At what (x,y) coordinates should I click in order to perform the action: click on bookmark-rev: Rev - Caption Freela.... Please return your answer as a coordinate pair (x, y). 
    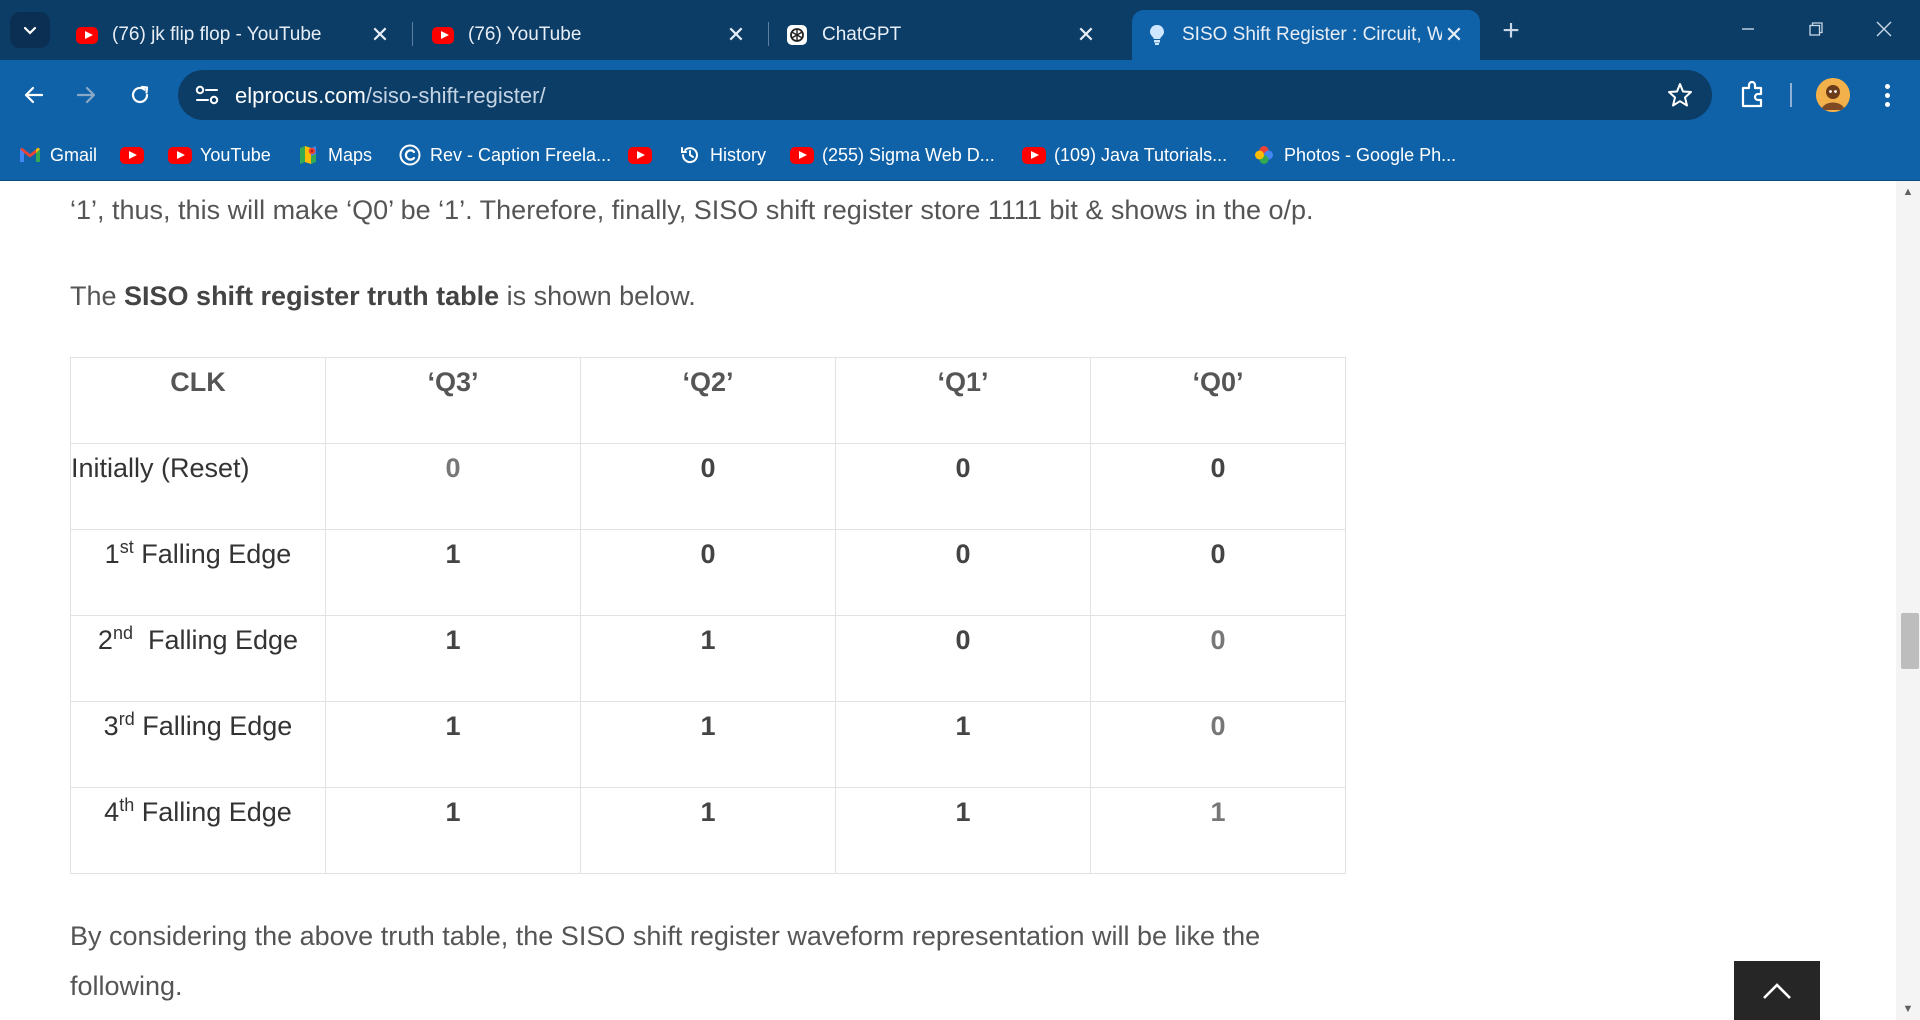
    Looking at the image, I should click on (504, 155).